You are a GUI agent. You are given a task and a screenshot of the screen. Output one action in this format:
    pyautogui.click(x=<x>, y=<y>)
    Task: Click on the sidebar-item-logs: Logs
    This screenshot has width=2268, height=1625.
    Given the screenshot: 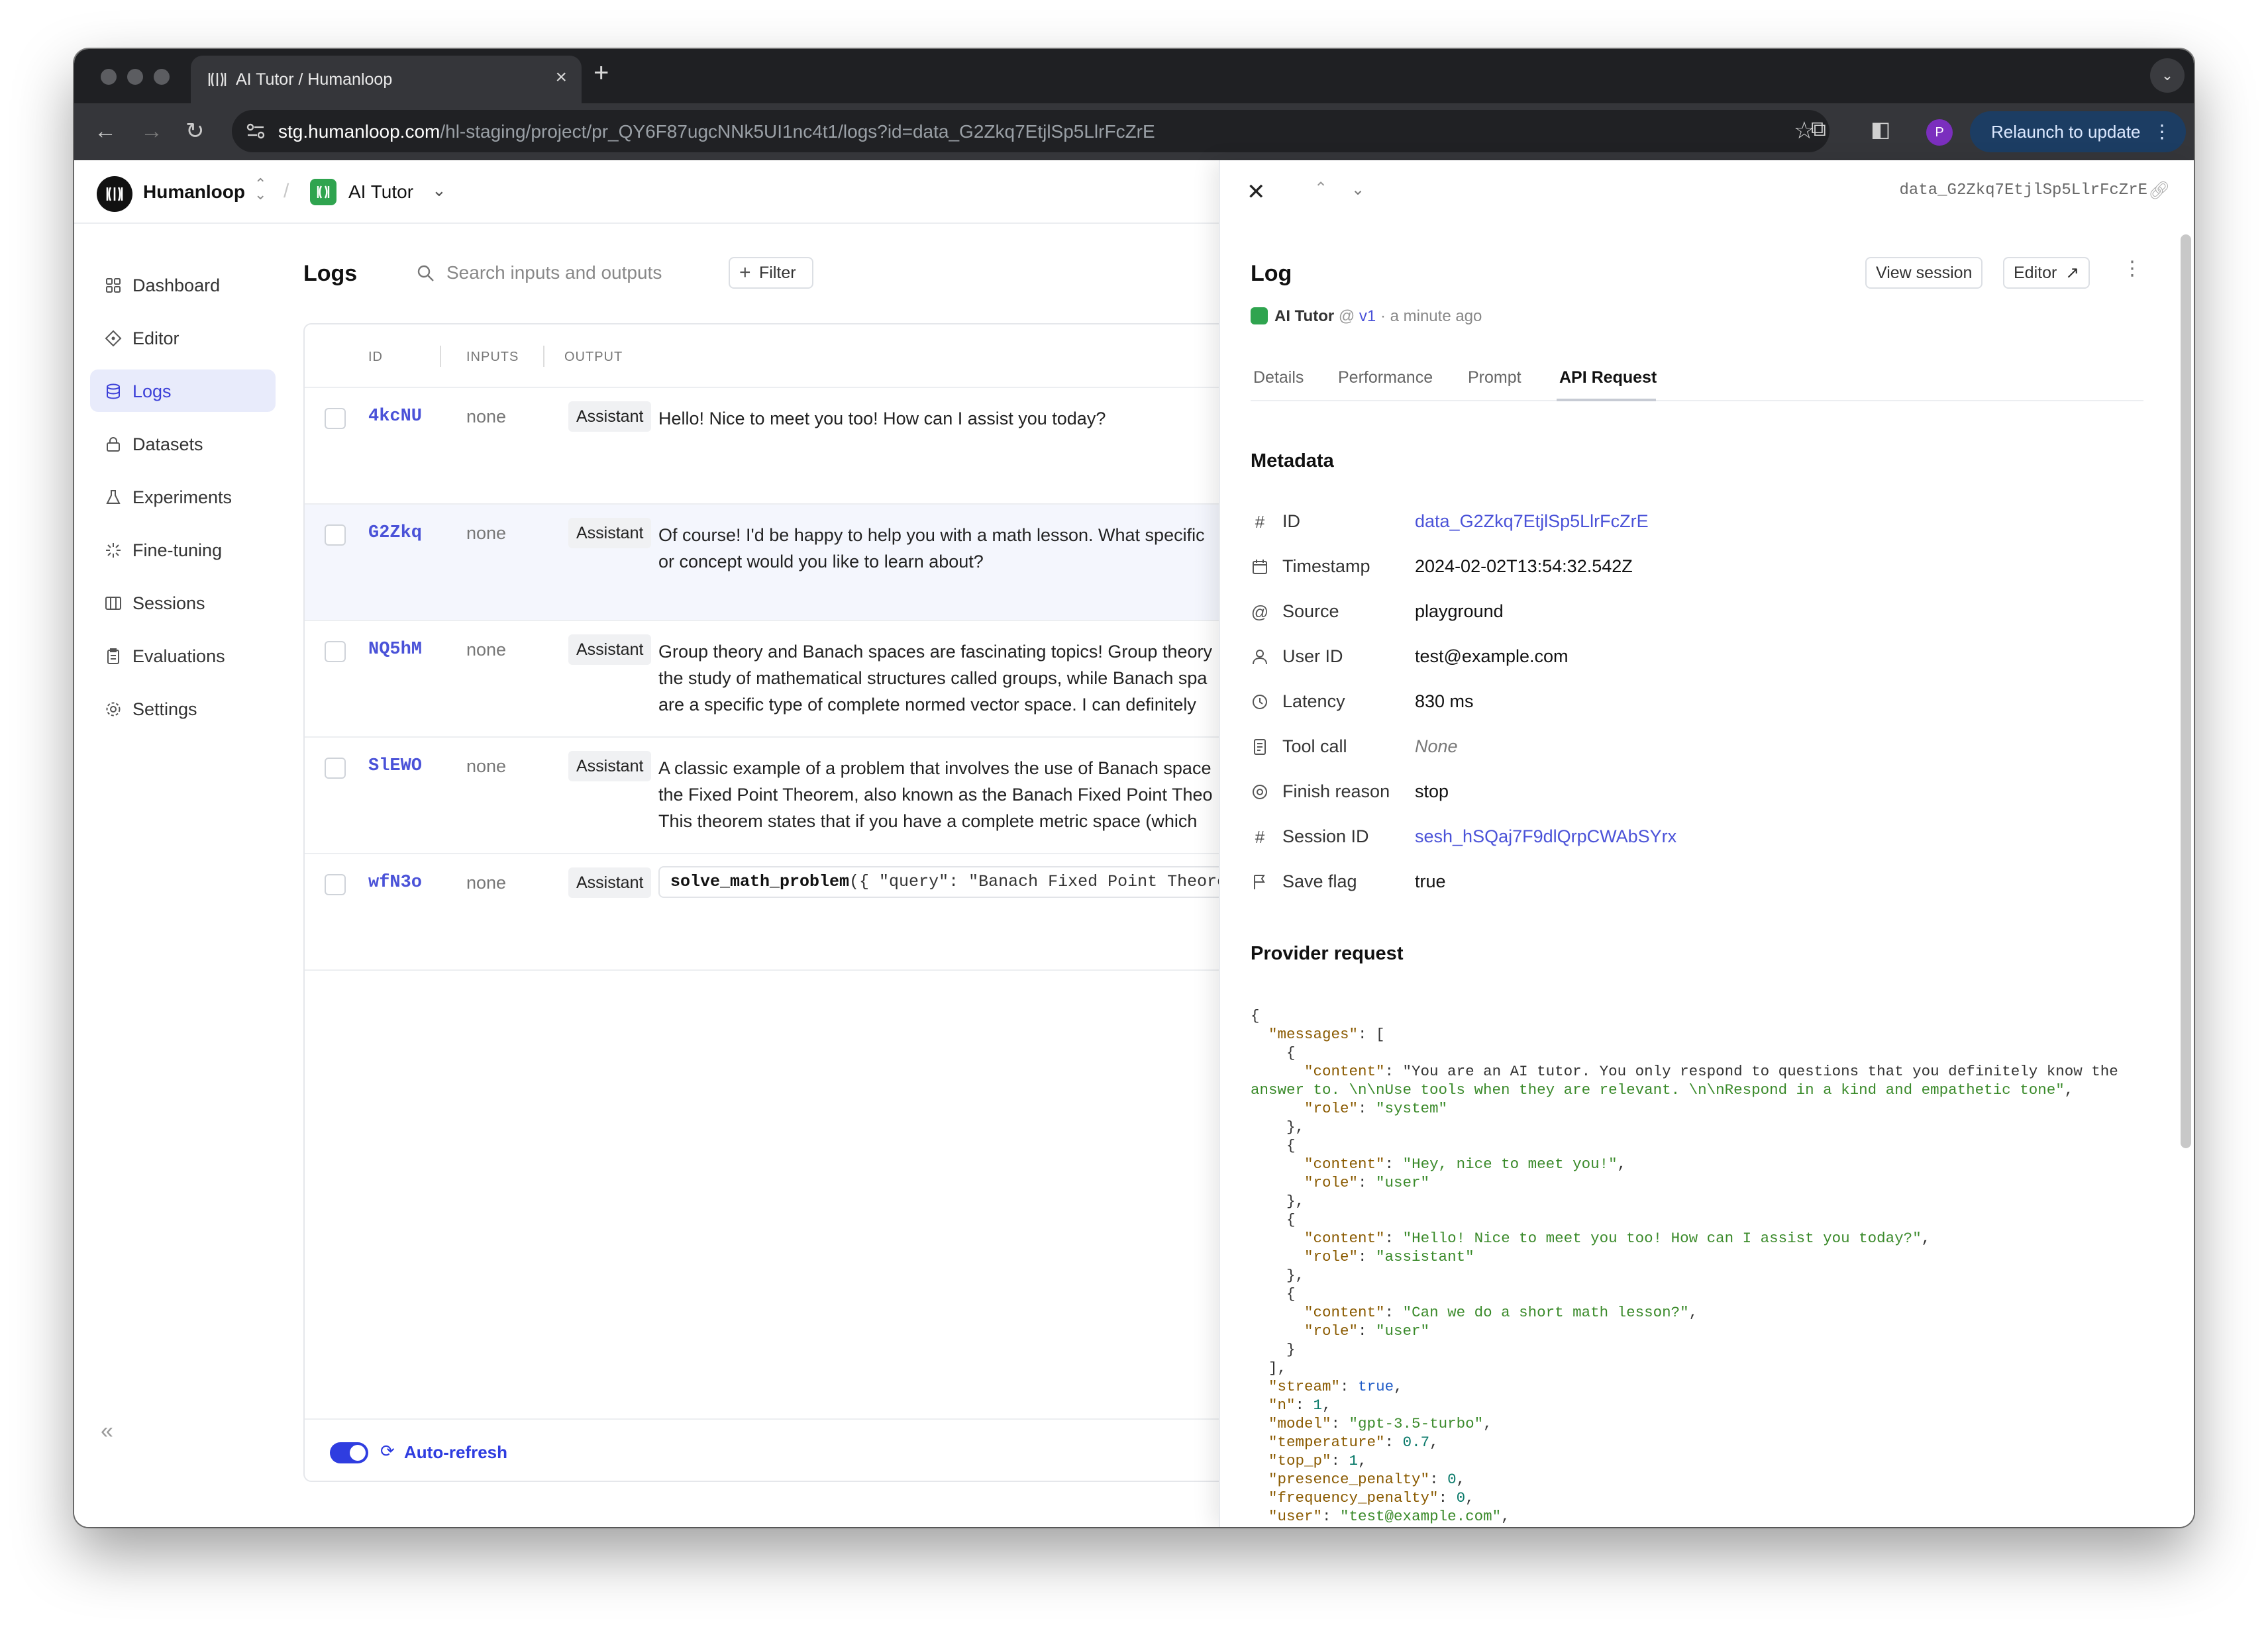 What is the action you would take?
    pyautogui.click(x=183, y=390)
    